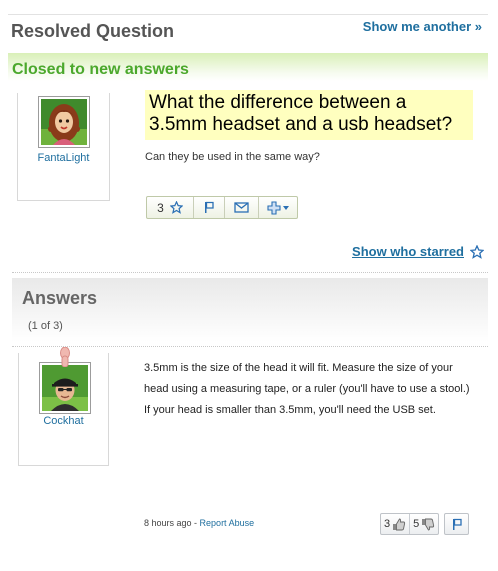 The image size is (498, 571). I want to click on asker-avatar, so click(64, 122).